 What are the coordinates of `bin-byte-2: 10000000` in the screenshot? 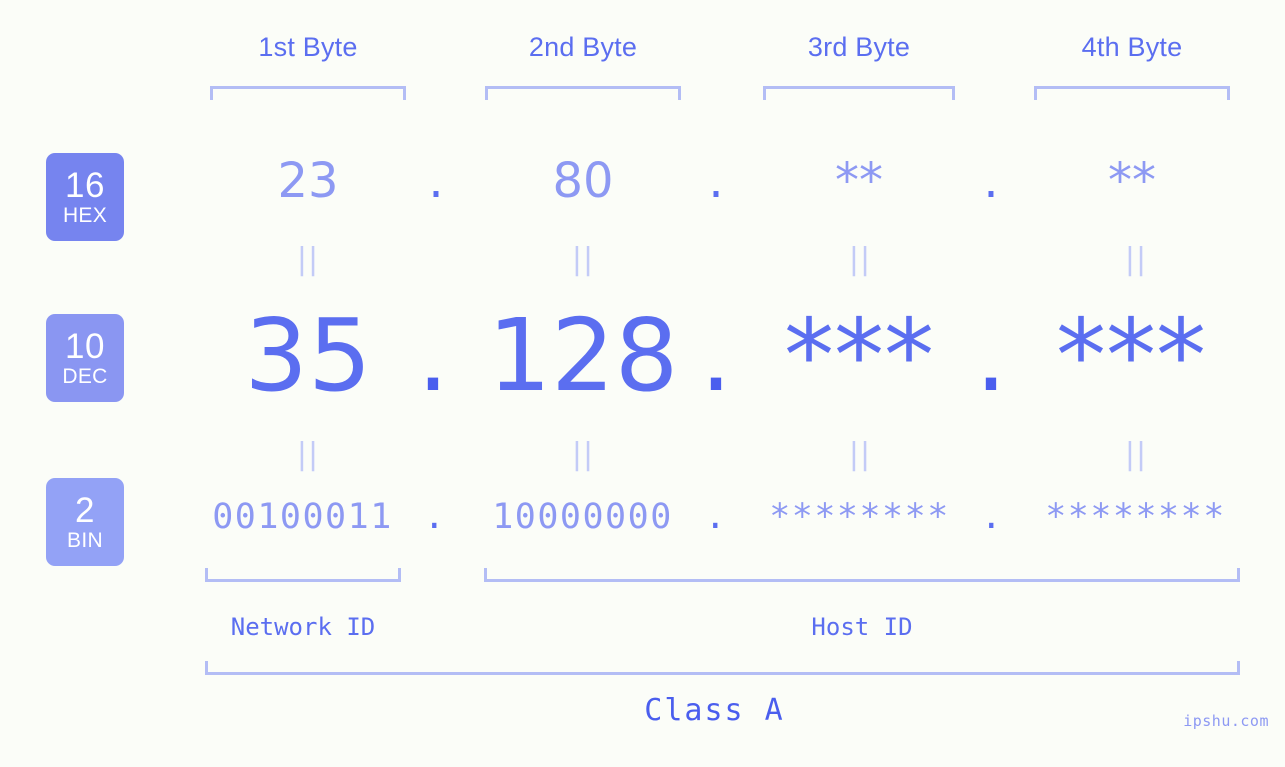 It's located at (582, 517).